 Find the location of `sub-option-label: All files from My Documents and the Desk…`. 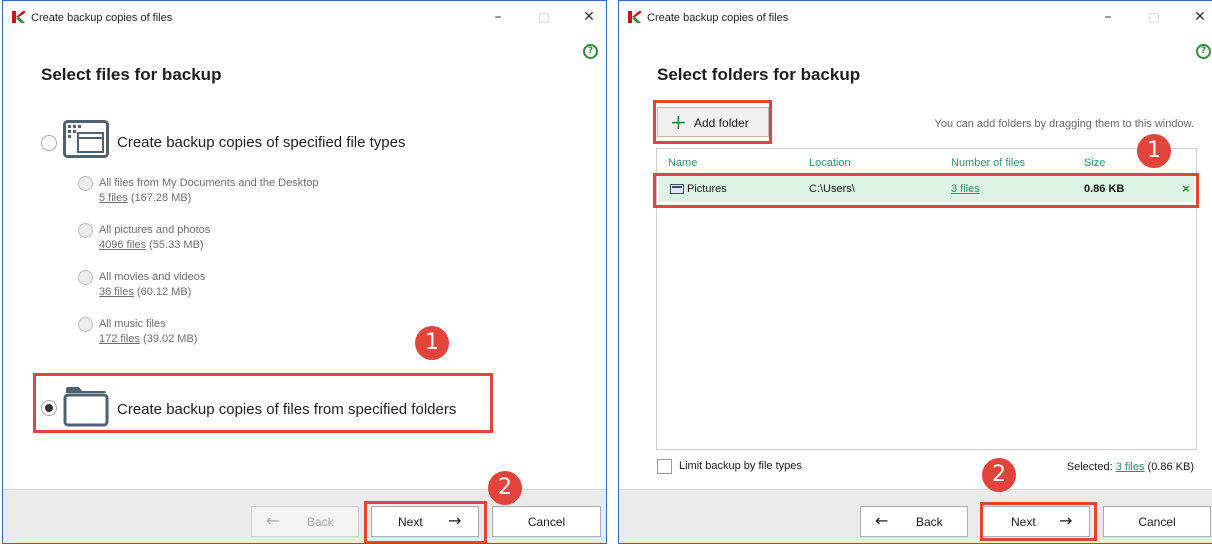

sub-option-label: All files from My Documents and the Desk… is located at coordinates (209, 183).